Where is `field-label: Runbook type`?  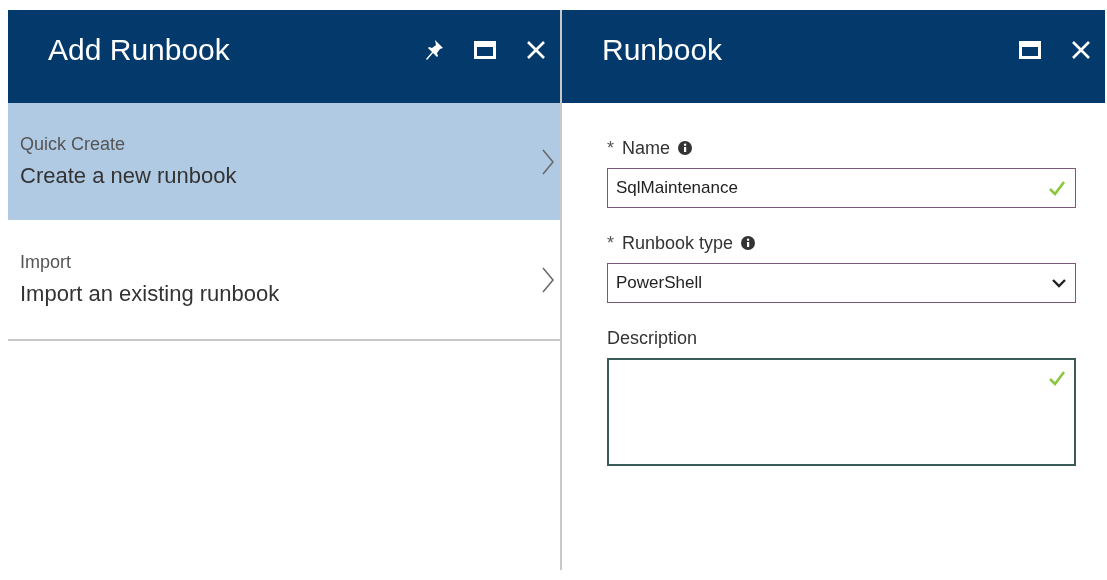
field-label: Runbook type is located at coordinates (678, 243).